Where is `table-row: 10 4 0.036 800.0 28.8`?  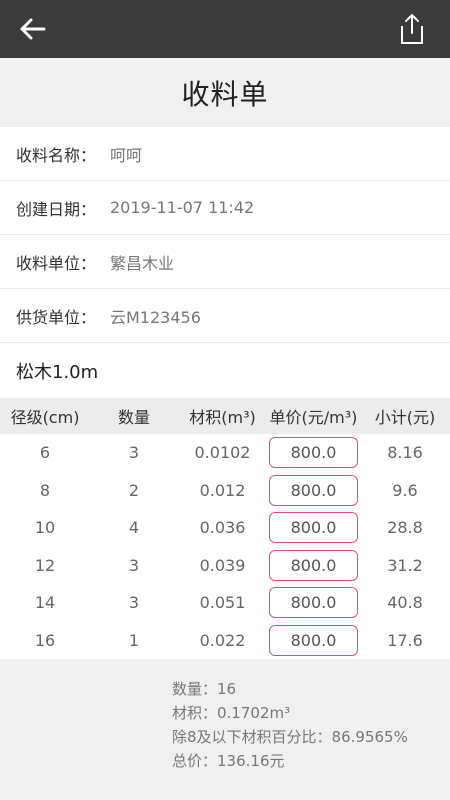
table-row: 10 4 0.036 800.0 28.8 is located at coordinates (225, 528).